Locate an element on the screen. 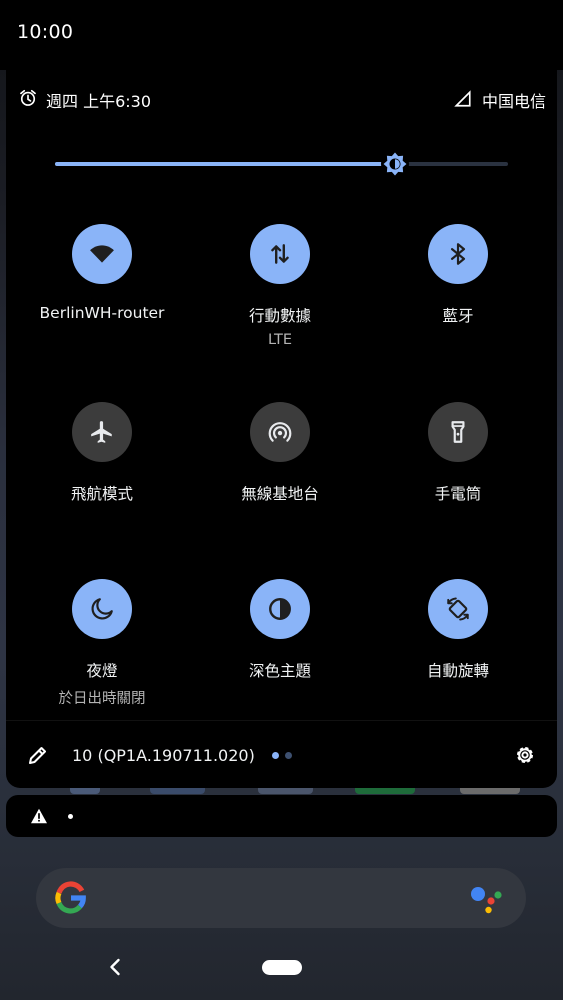 Image resolution: width=563 pixels, height=1000 pixels. tile-wifi: BerlinWH-router is located at coordinates (102, 273).